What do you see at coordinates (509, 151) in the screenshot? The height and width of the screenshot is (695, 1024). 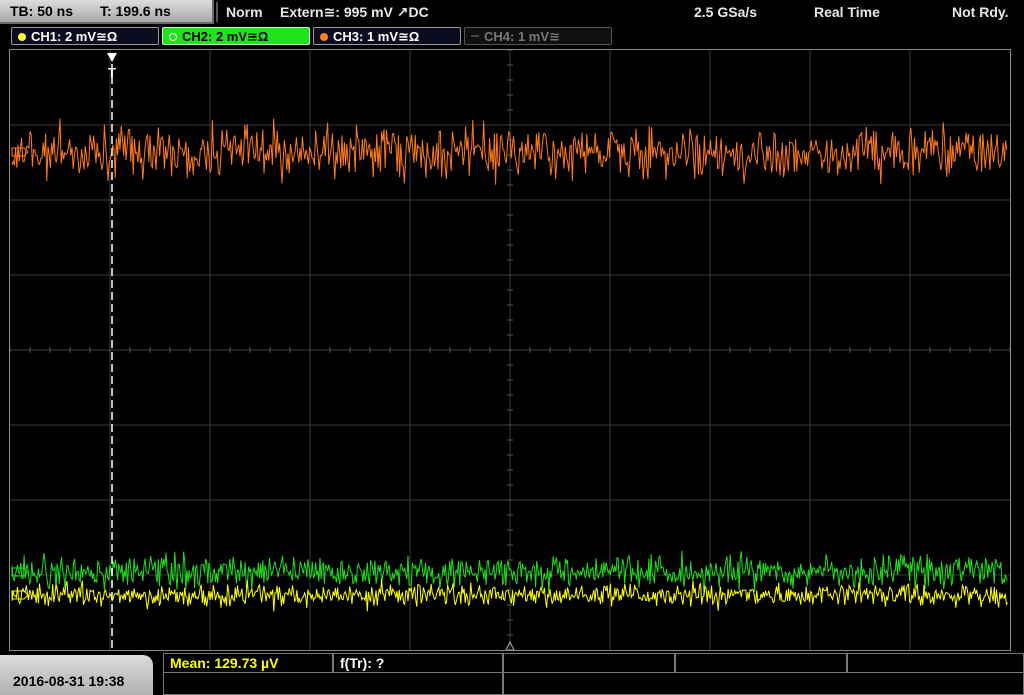 I see `ch3-trace` at bounding box center [509, 151].